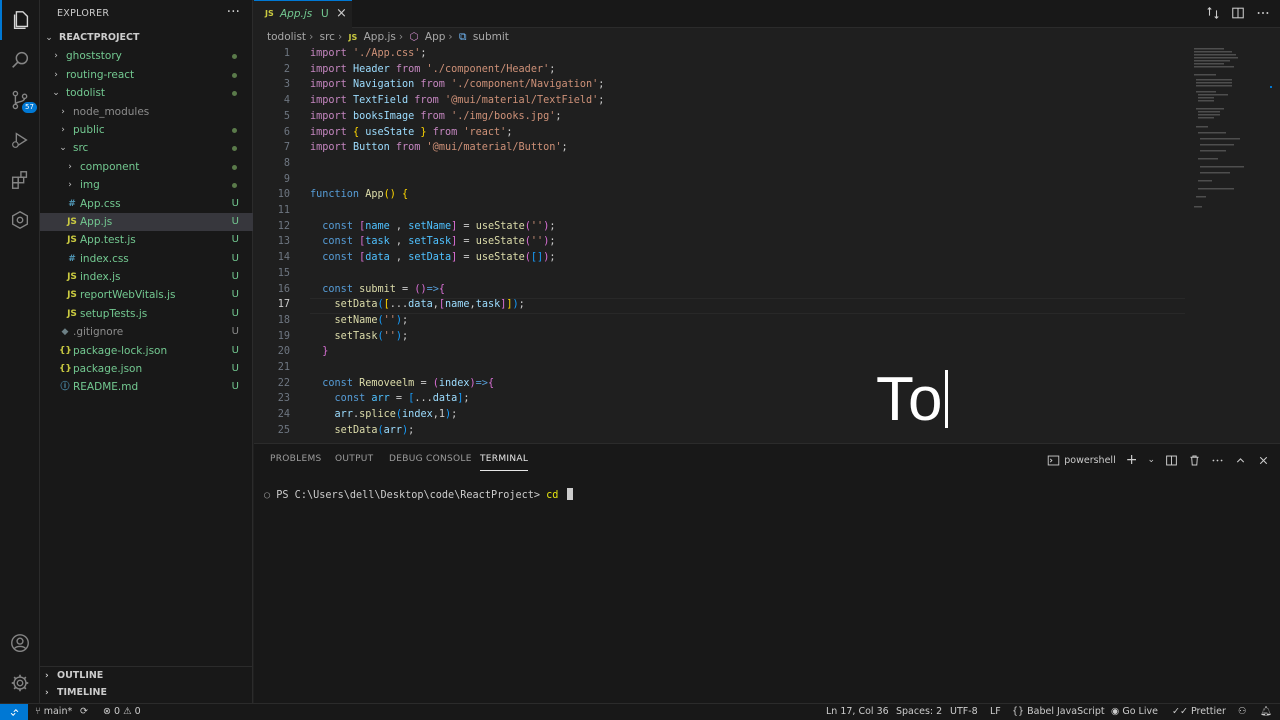  What do you see at coordinates (384, 414) in the screenshot?
I see `code-line: arr.splice(index,1);` at bounding box center [384, 414].